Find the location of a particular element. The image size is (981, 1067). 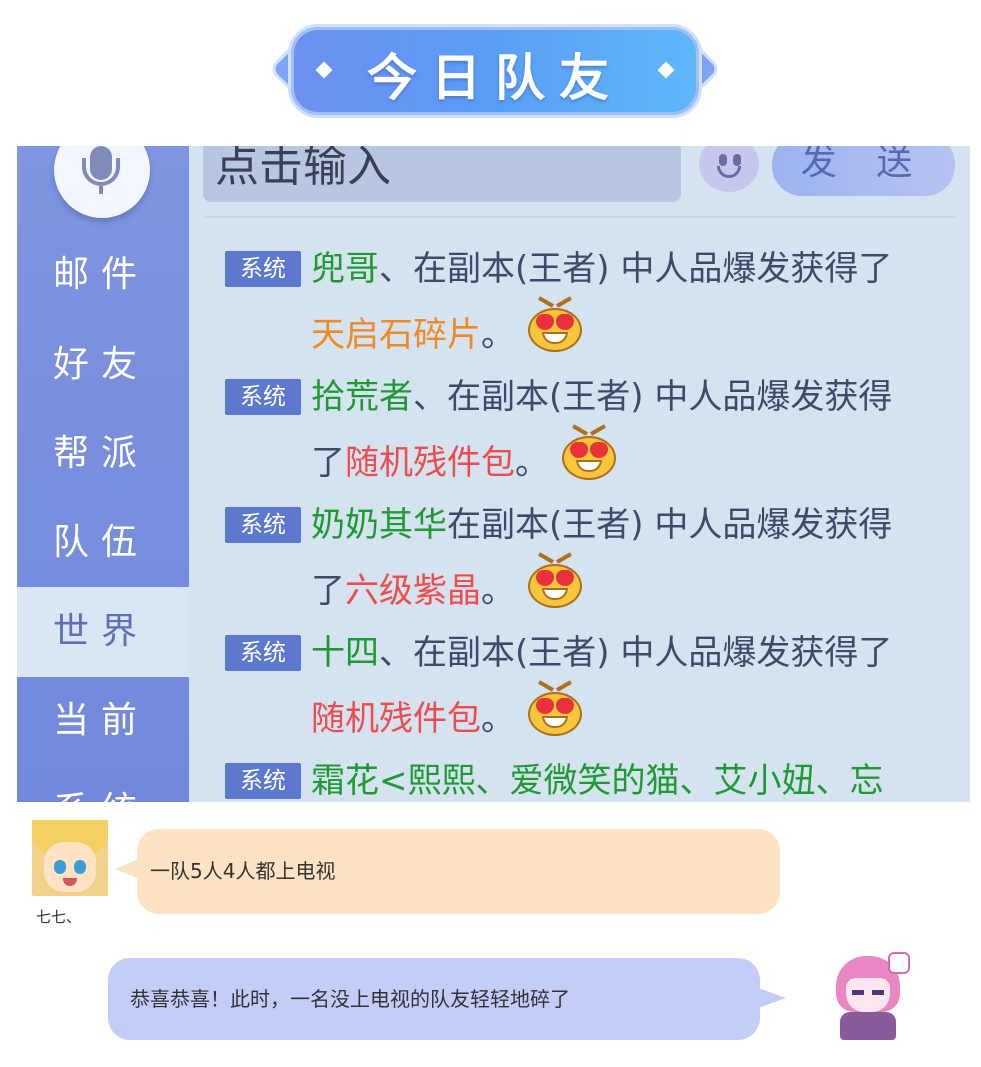

system-message: 系统 兜哥、在副本(王者) 中人品爆发获得了 天启石碎片。 is located at coordinates (587, 302).